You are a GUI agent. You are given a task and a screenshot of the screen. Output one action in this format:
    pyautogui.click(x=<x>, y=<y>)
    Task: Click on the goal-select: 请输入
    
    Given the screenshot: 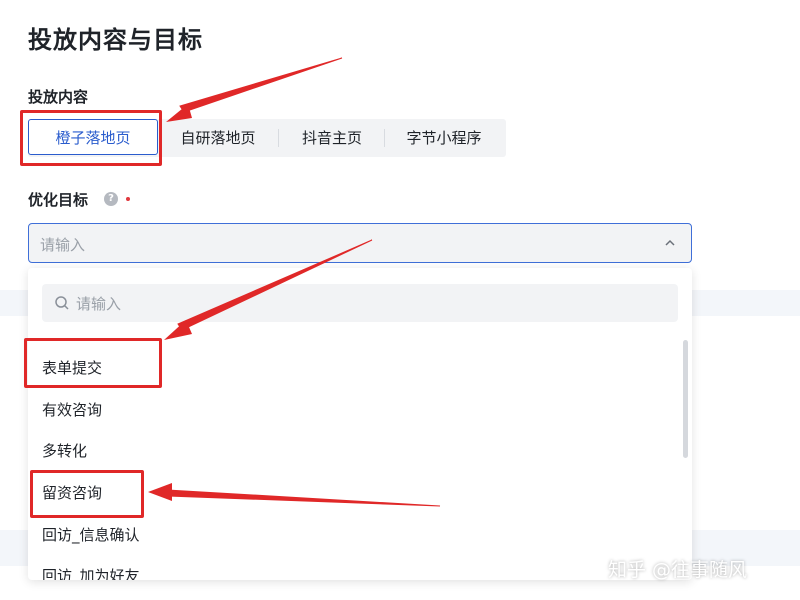 What is the action you would take?
    pyautogui.click(x=360, y=243)
    